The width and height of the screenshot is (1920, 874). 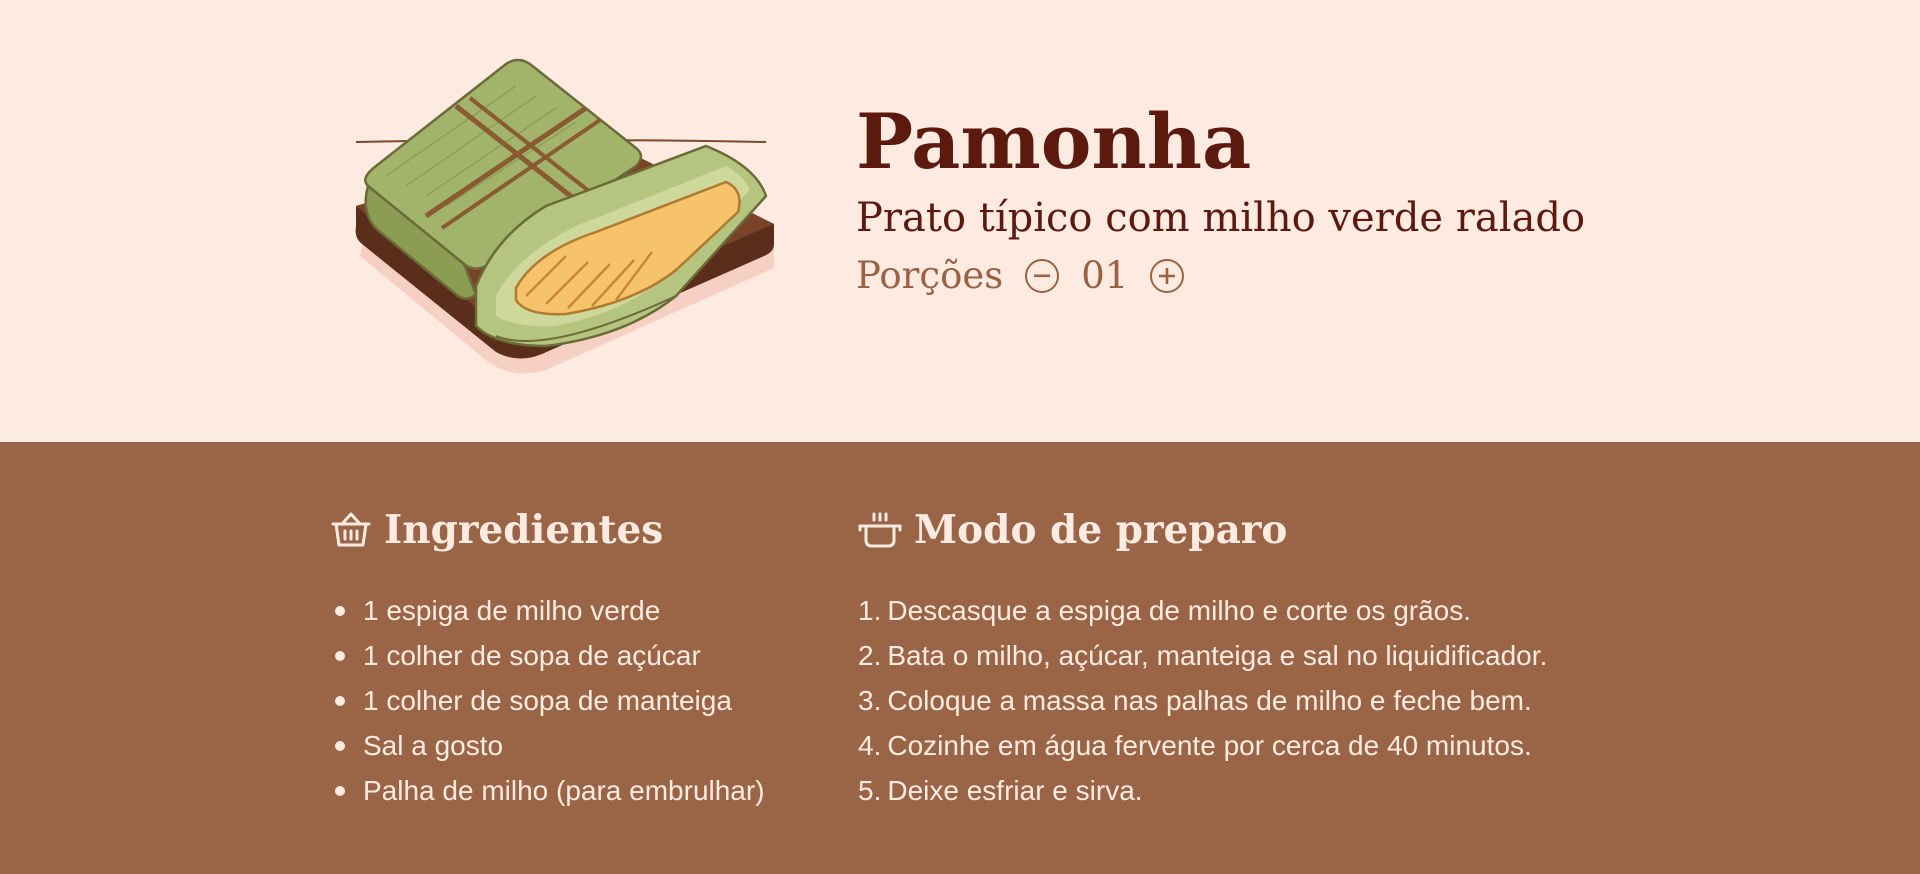 I want to click on step-number: 1., so click(x=870, y=610).